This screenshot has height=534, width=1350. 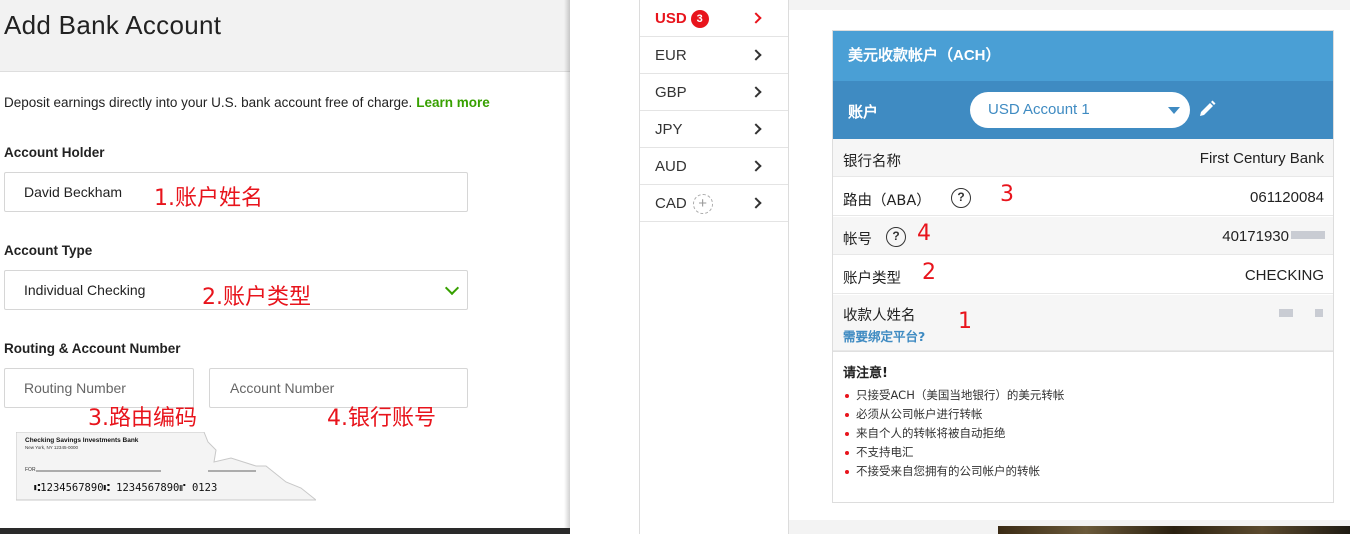 I want to click on currency-code: EUR, so click(x=671, y=55).